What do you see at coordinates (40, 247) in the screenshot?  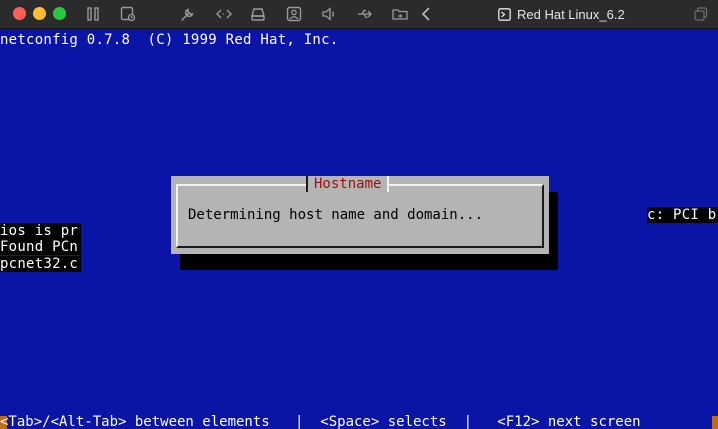 I see `background-text-fragment: Found PCn` at bounding box center [40, 247].